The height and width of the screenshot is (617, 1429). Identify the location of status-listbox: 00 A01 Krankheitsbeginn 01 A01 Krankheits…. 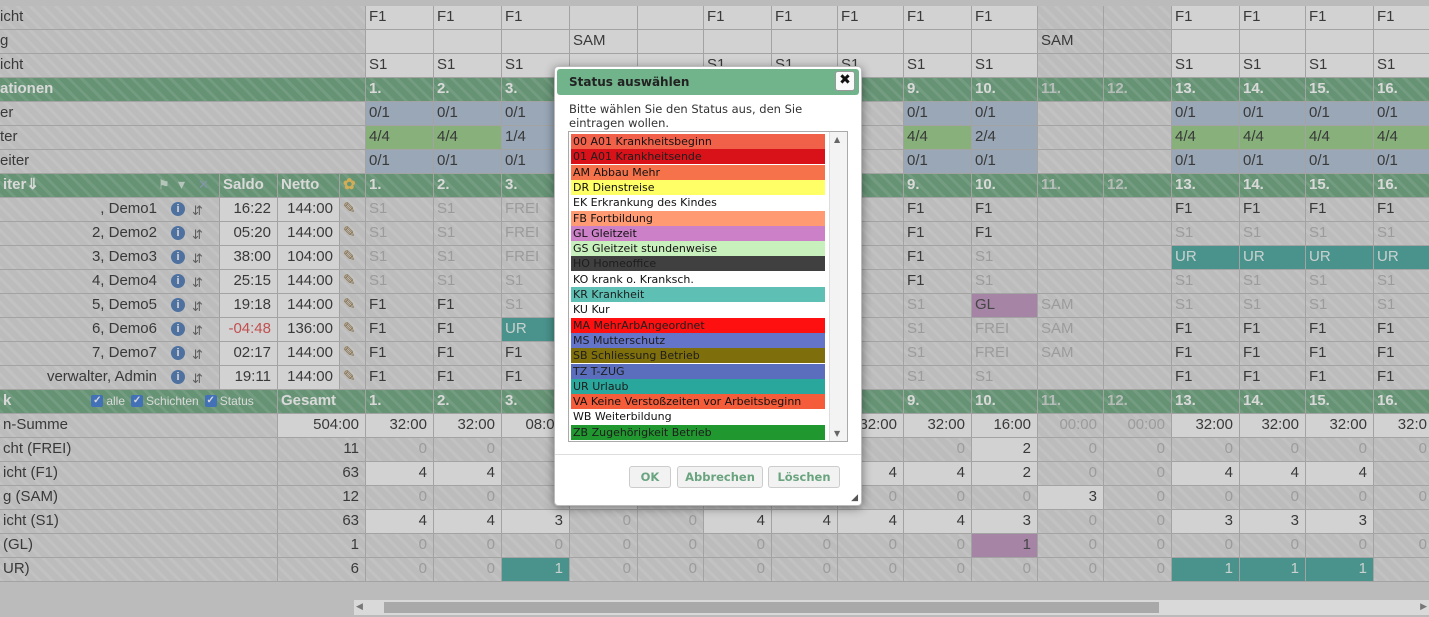
(708, 286).